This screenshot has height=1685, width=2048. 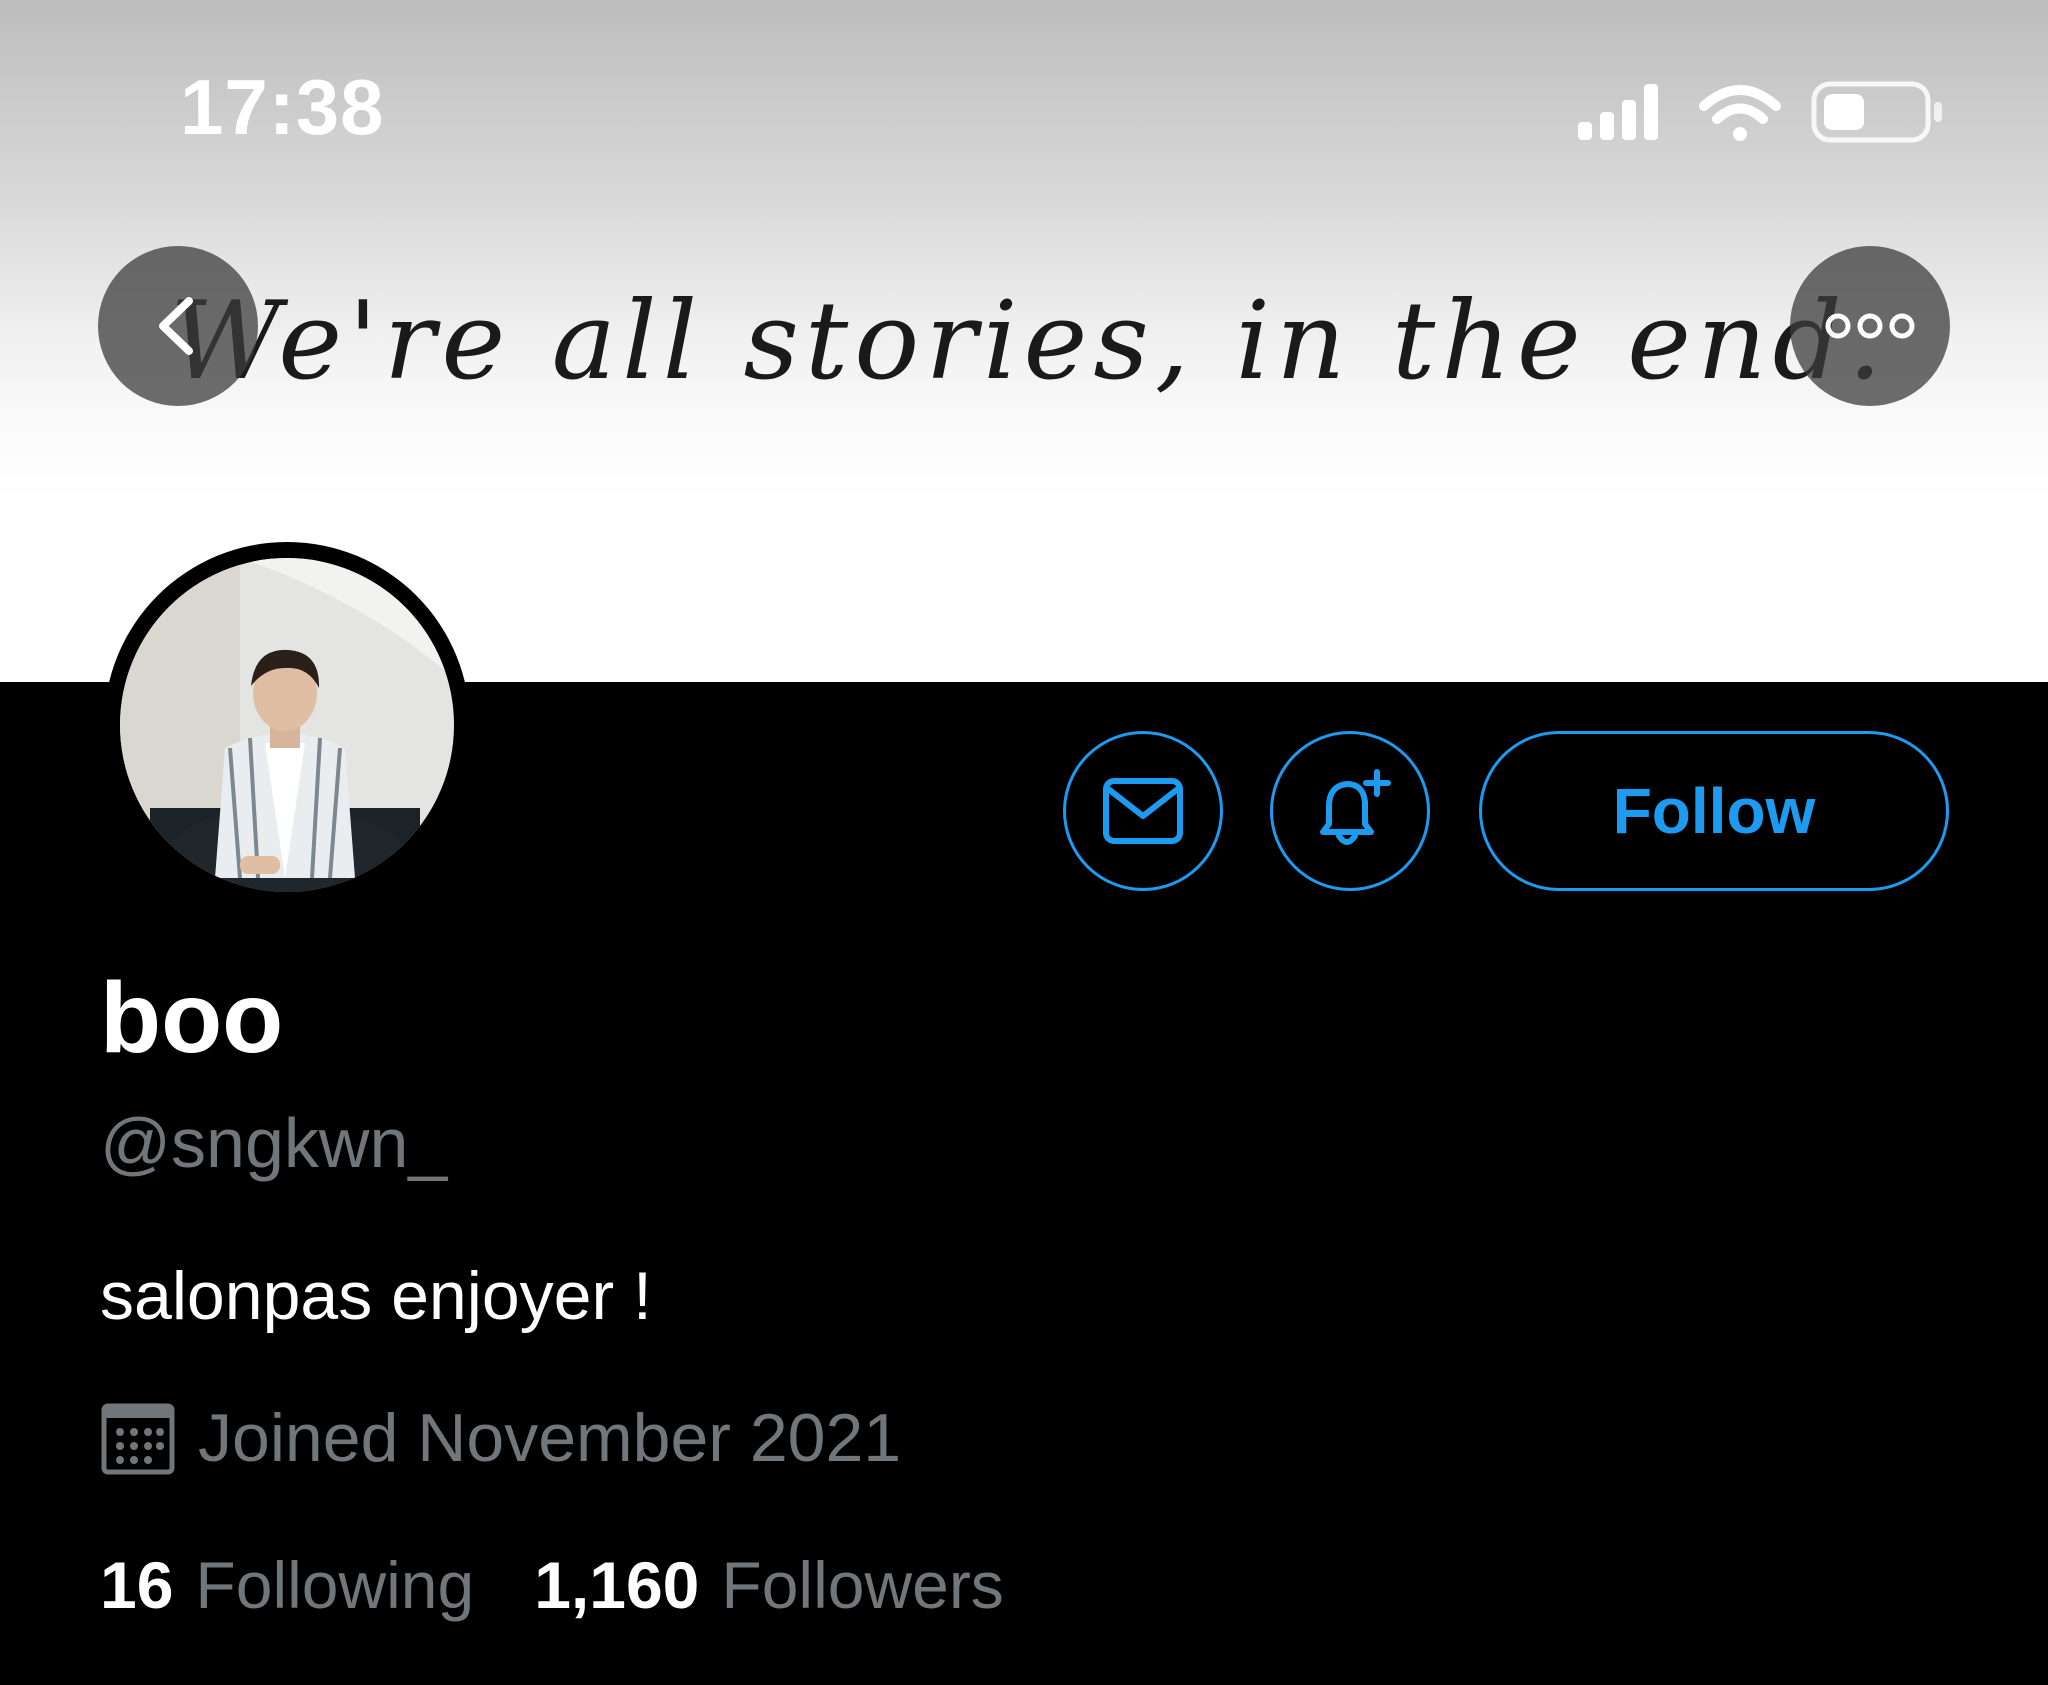 I want to click on avatar-ring, so click(x=287, y=725).